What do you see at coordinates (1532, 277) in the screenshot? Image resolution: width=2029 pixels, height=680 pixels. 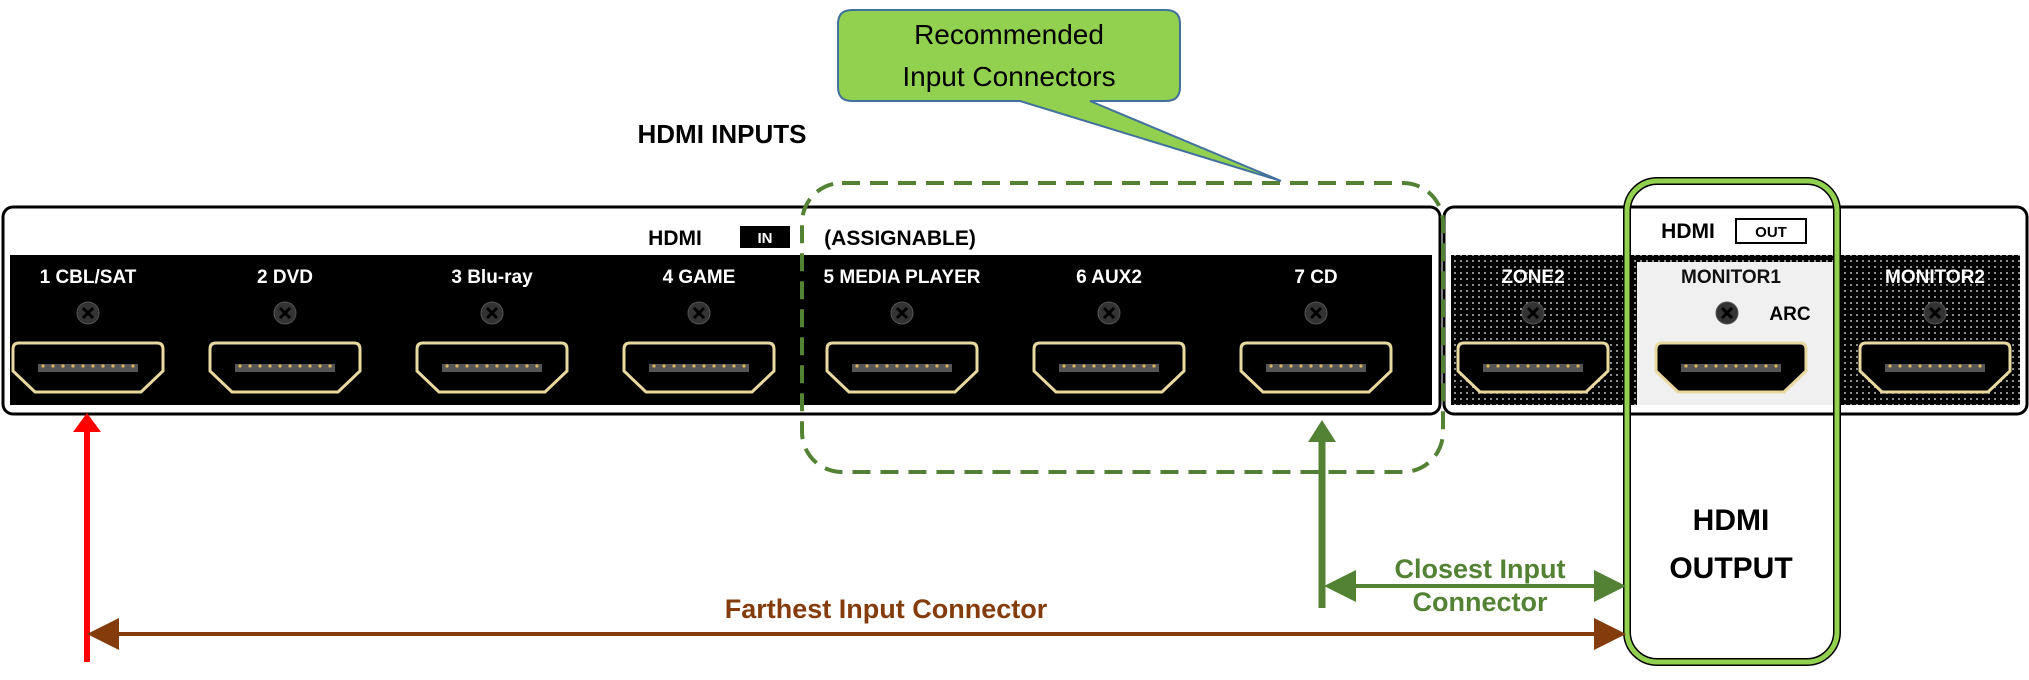 I see `port-label: ZONE2` at bounding box center [1532, 277].